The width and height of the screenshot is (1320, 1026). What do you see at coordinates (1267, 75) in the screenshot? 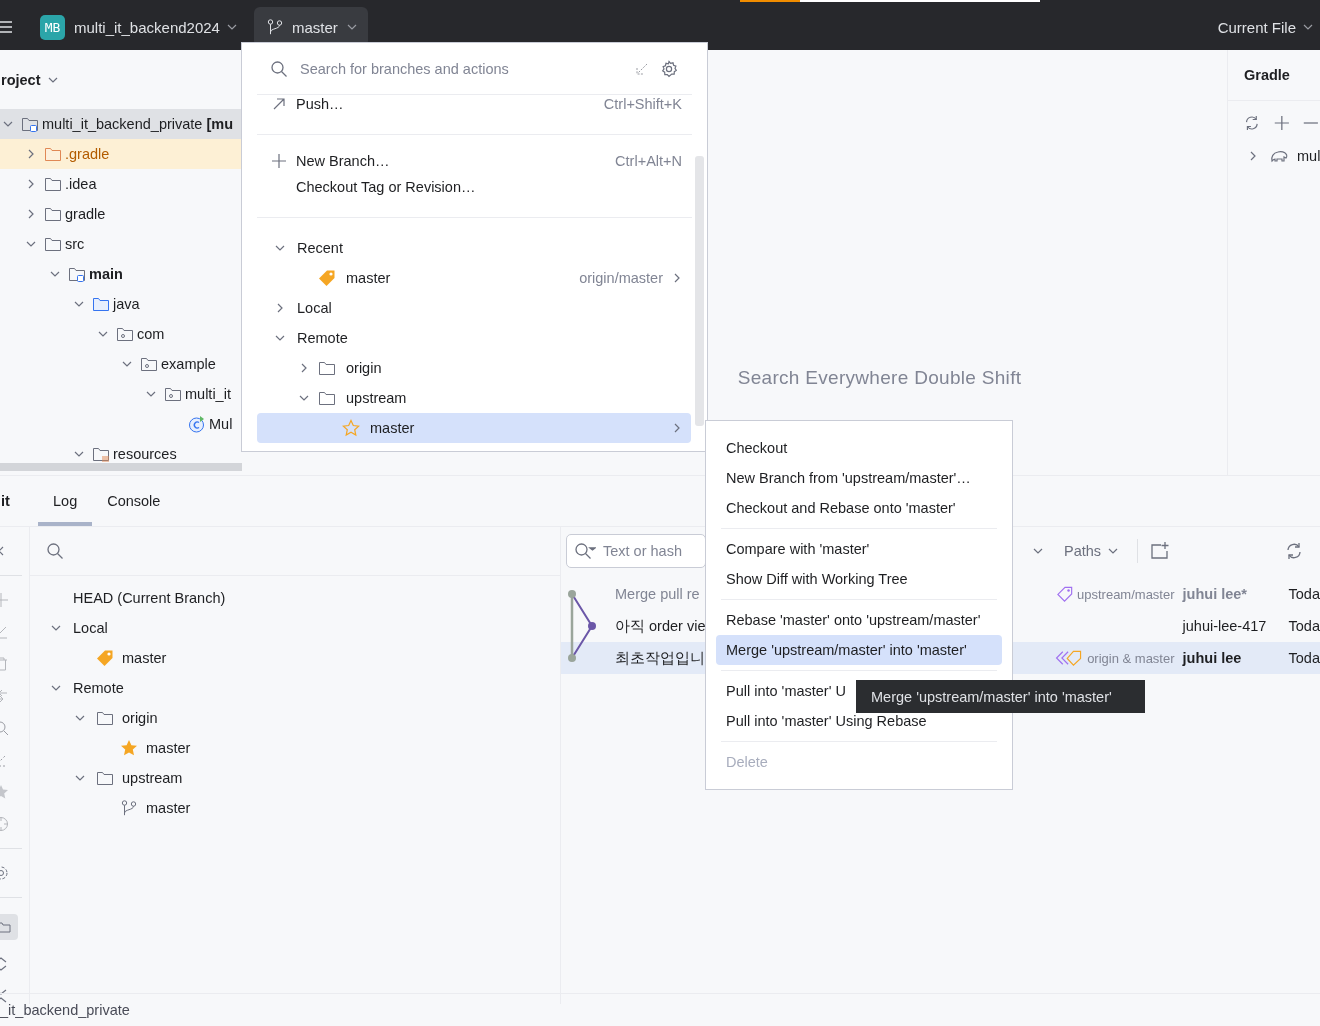
I see `panel-title: Gradle` at bounding box center [1267, 75].